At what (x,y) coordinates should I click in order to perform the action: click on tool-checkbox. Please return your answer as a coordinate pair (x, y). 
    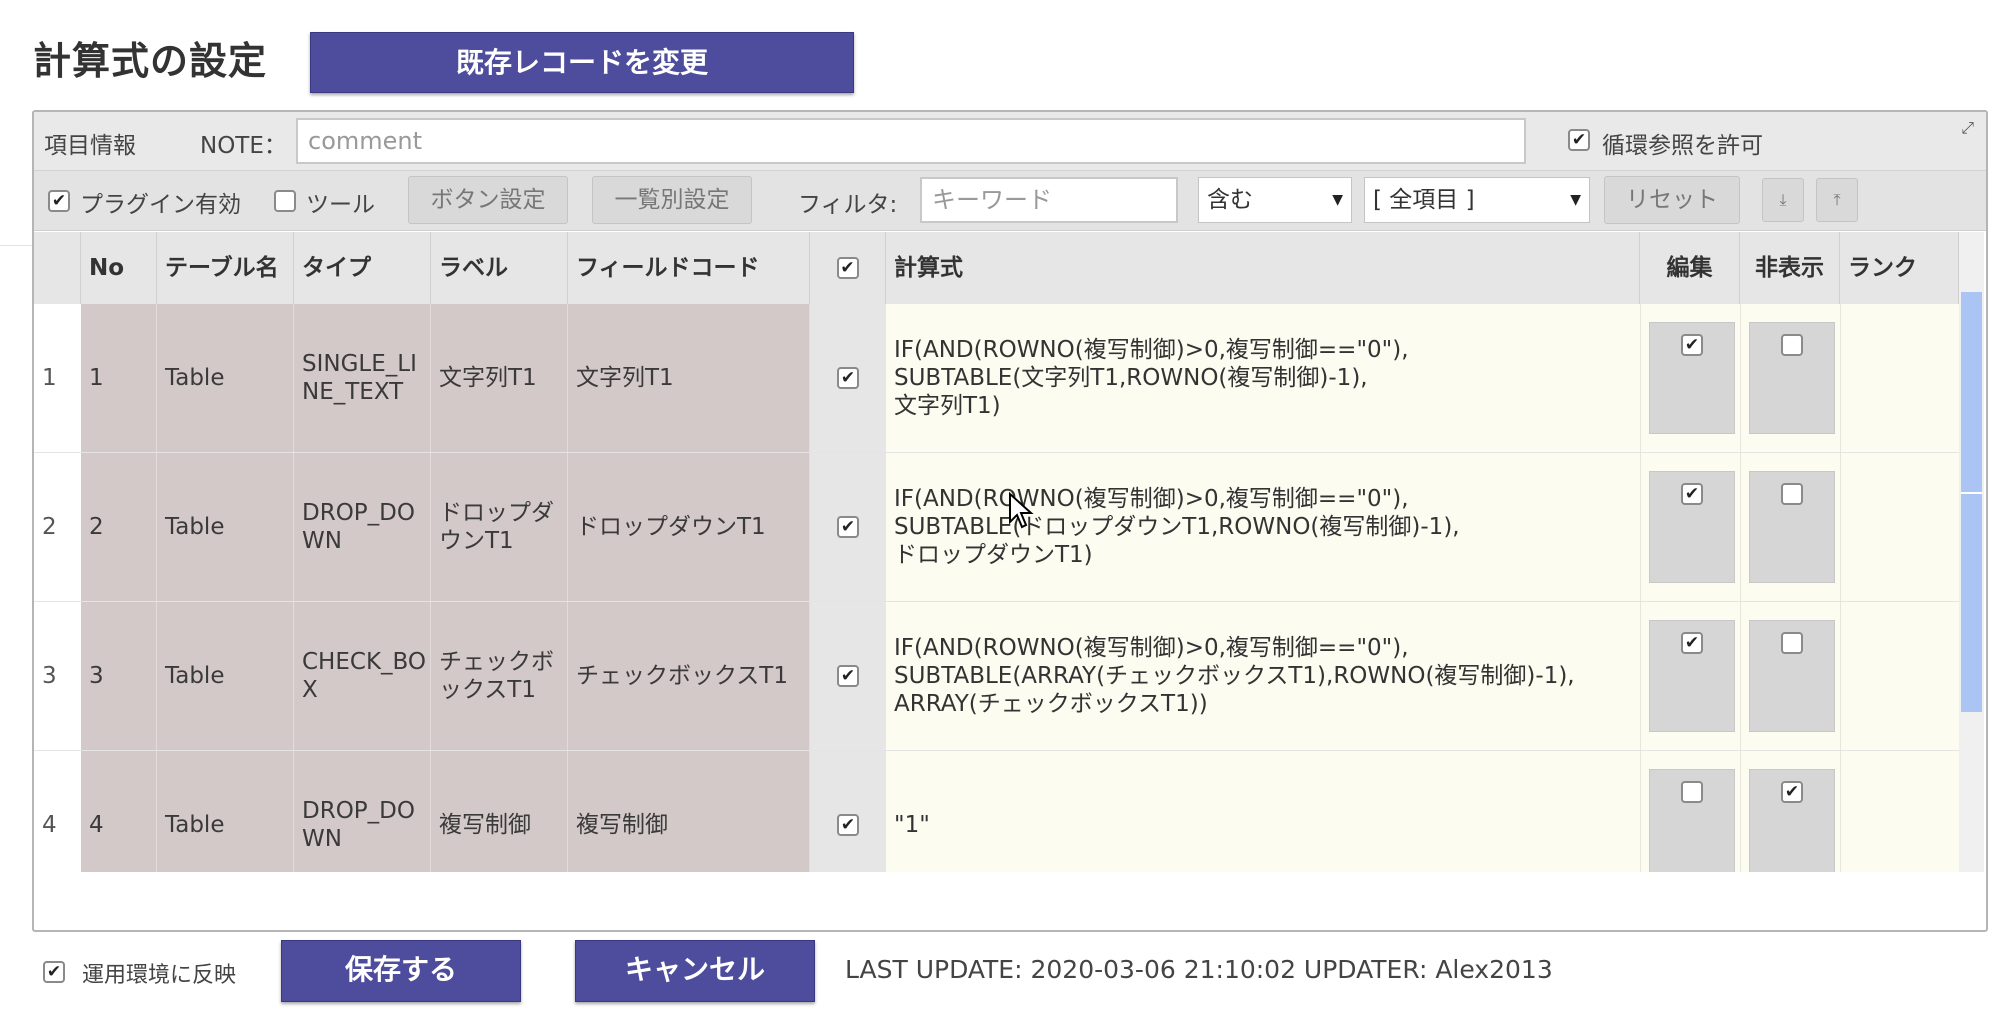
    Looking at the image, I should click on (285, 201).